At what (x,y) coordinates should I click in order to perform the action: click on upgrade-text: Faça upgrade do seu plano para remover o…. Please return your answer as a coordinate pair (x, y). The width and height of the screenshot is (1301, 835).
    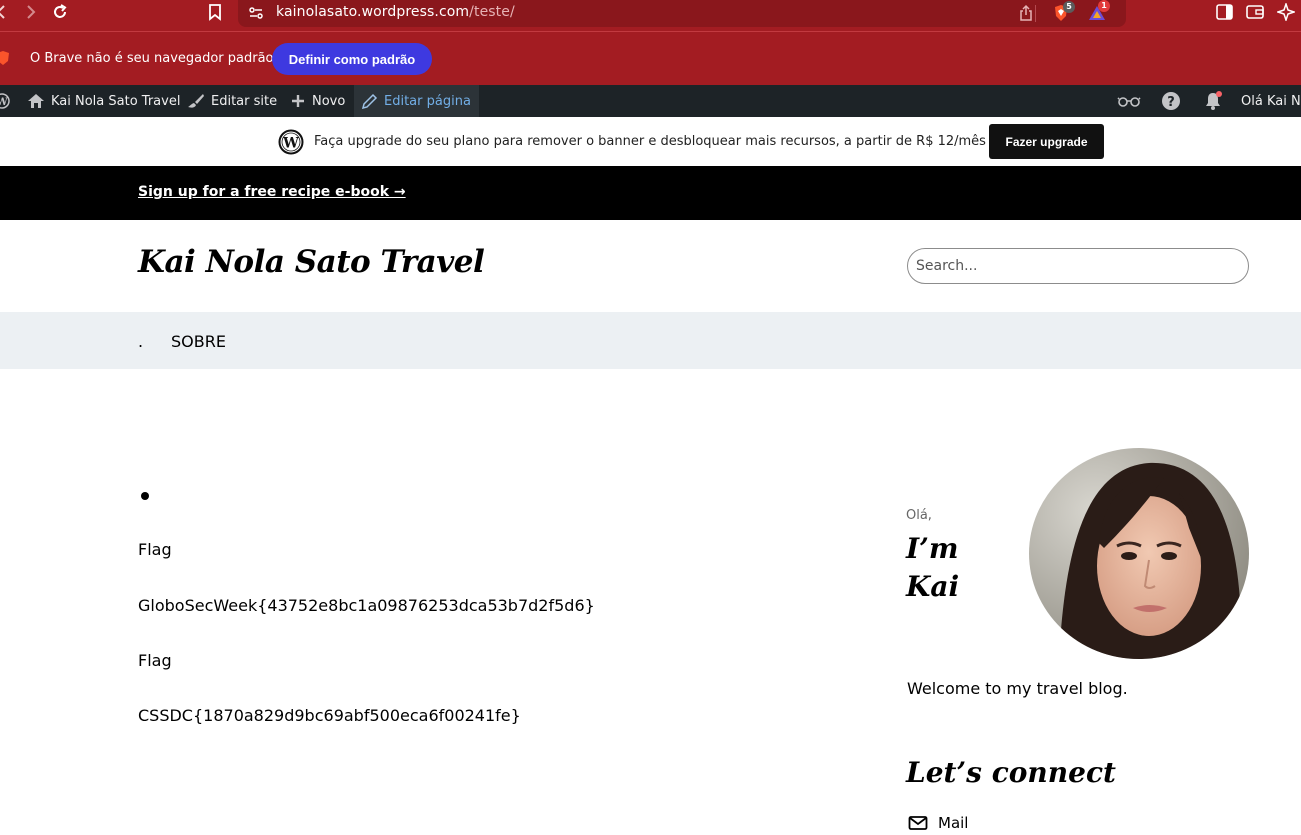
    Looking at the image, I should click on (650, 141).